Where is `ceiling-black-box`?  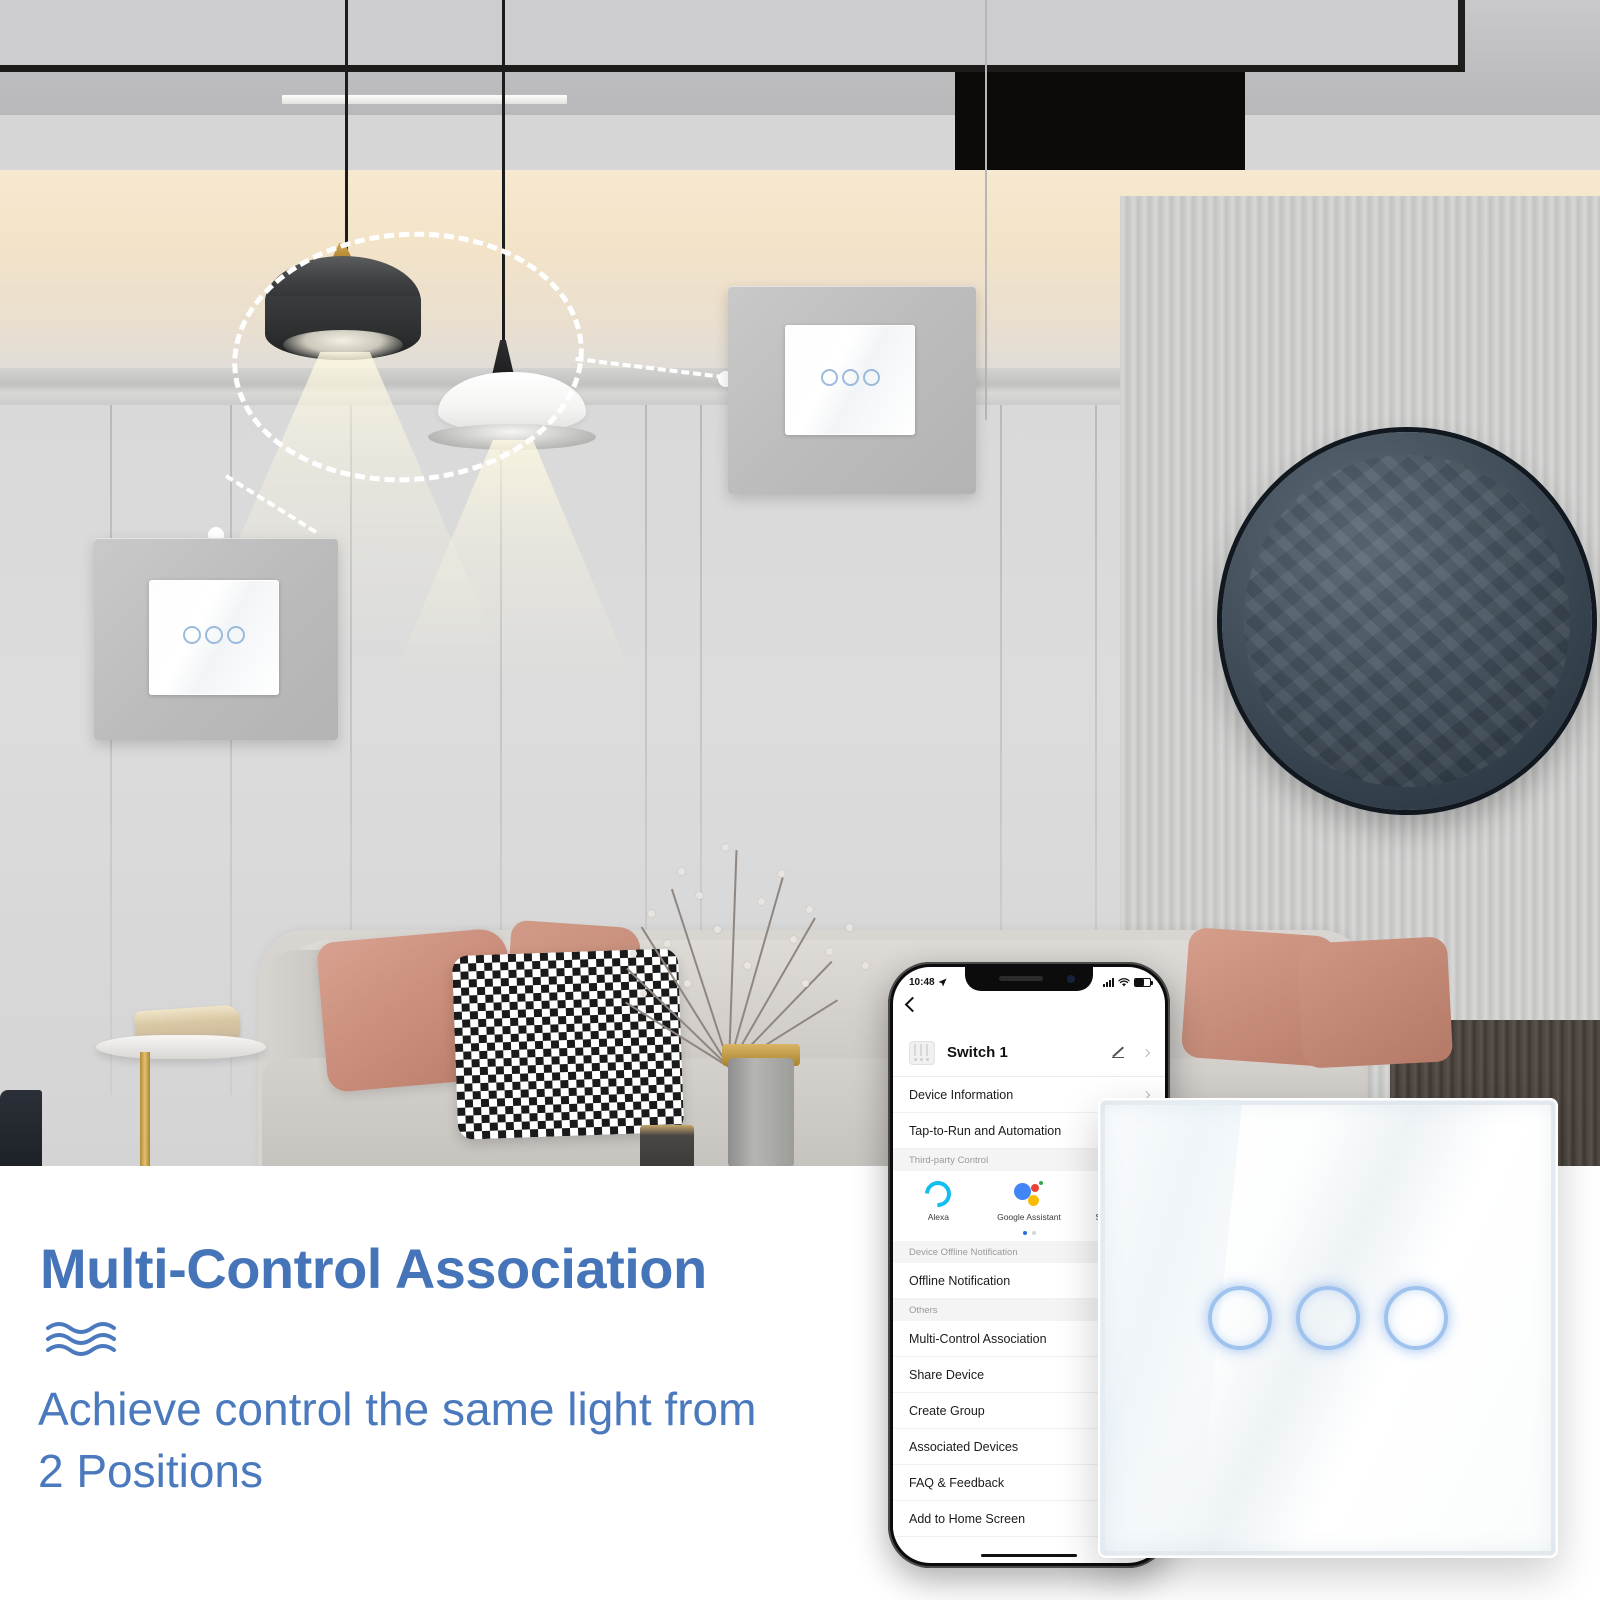
ceiling-black-box is located at coordinates (1100, 121).